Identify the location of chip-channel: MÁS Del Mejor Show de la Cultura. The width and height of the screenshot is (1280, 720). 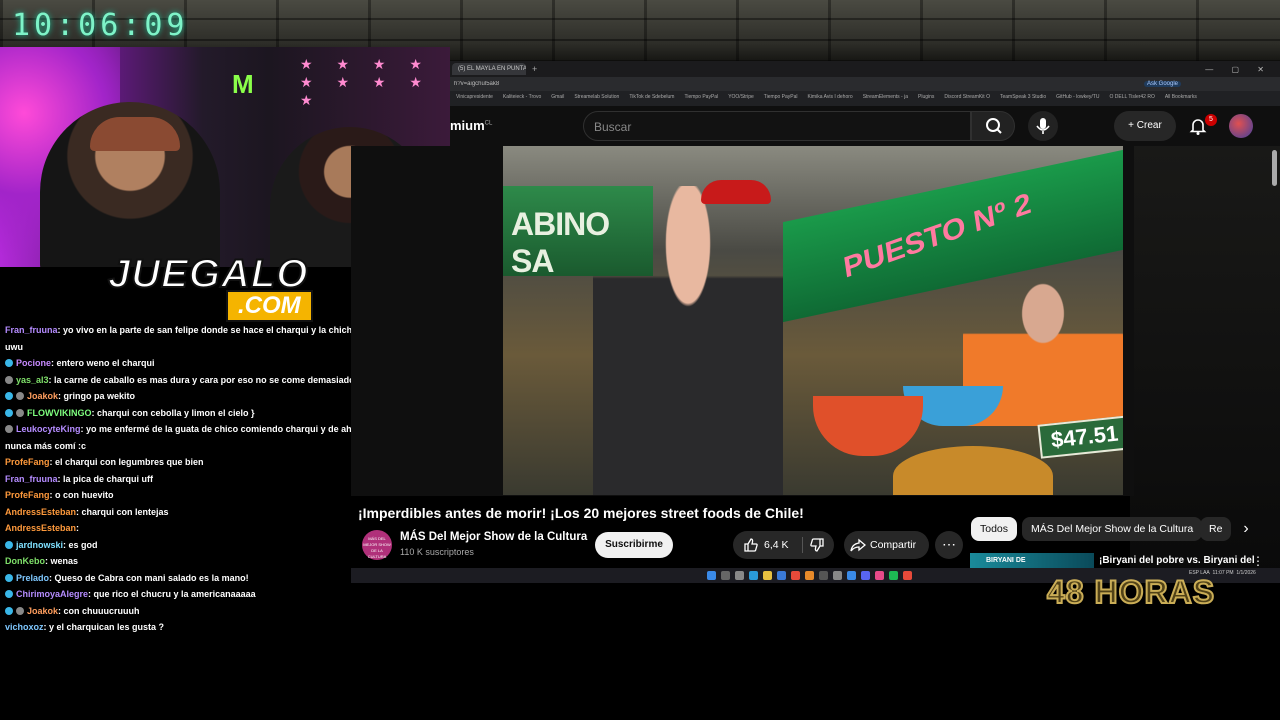
(1112, 529).